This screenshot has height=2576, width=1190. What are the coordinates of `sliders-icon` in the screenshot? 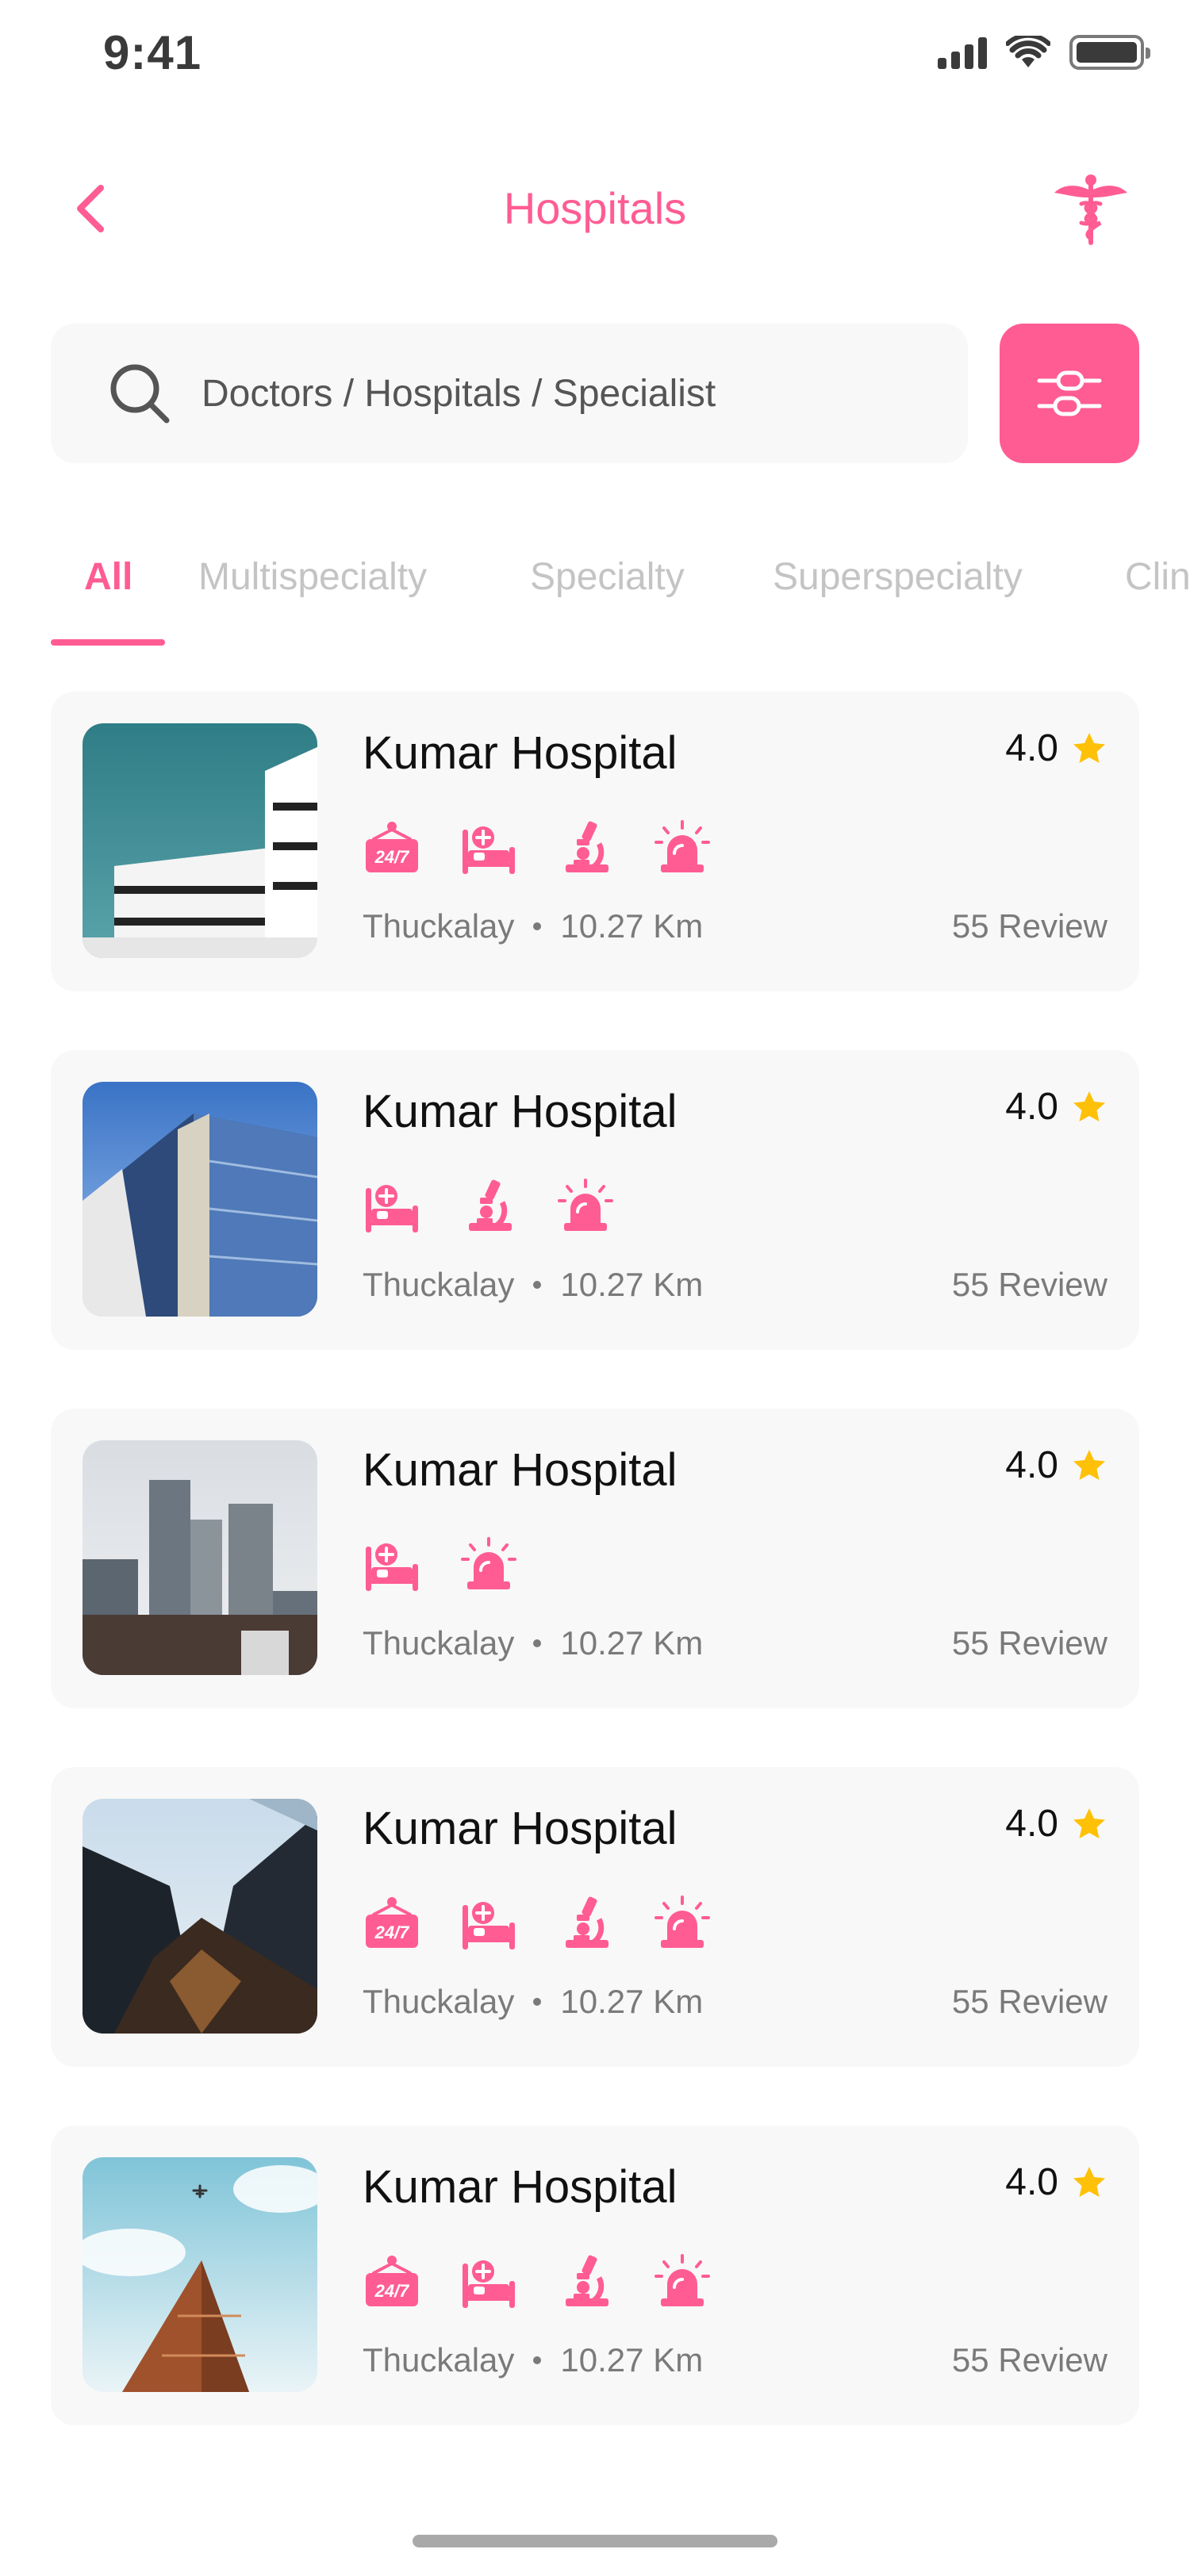 It's located at (1069, 393).